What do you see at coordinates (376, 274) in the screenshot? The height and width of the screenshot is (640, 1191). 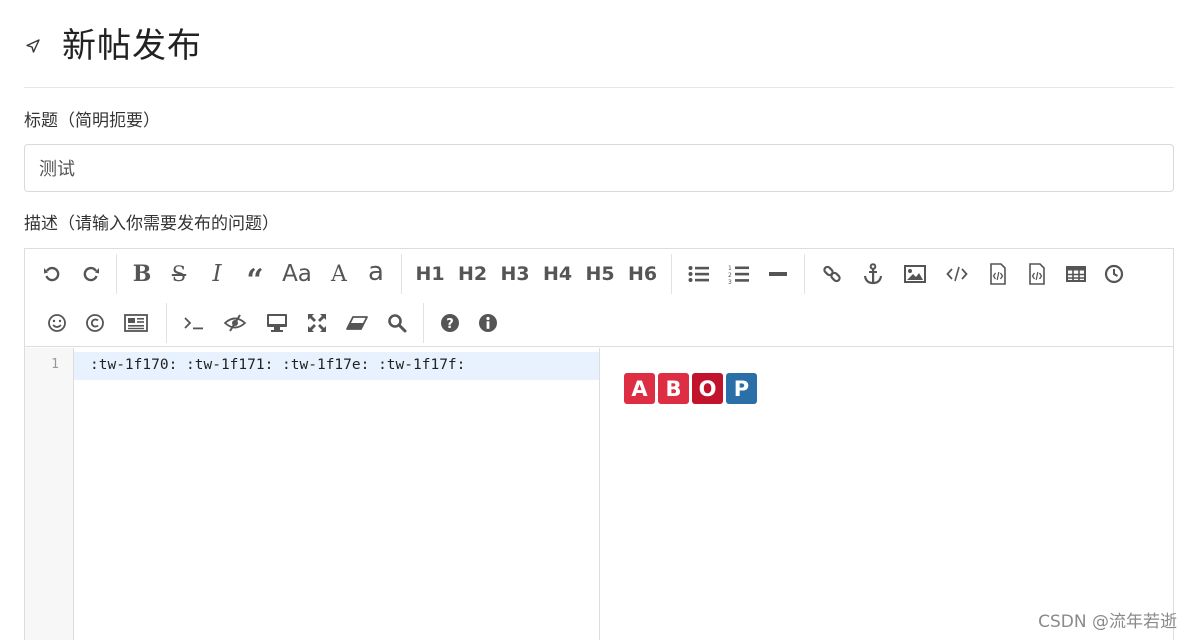 I see `lowercase-icon: a` at bounding box center [376, 274].